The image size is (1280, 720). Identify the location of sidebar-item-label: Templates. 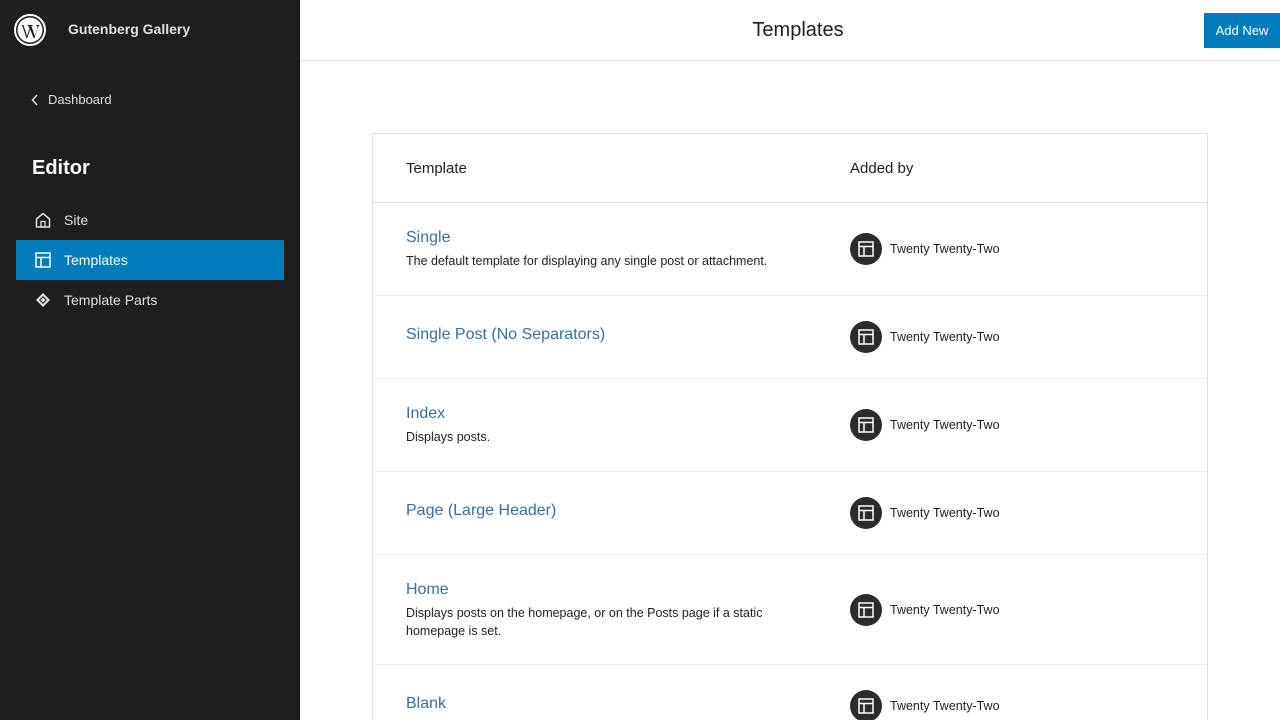
(96, 260).